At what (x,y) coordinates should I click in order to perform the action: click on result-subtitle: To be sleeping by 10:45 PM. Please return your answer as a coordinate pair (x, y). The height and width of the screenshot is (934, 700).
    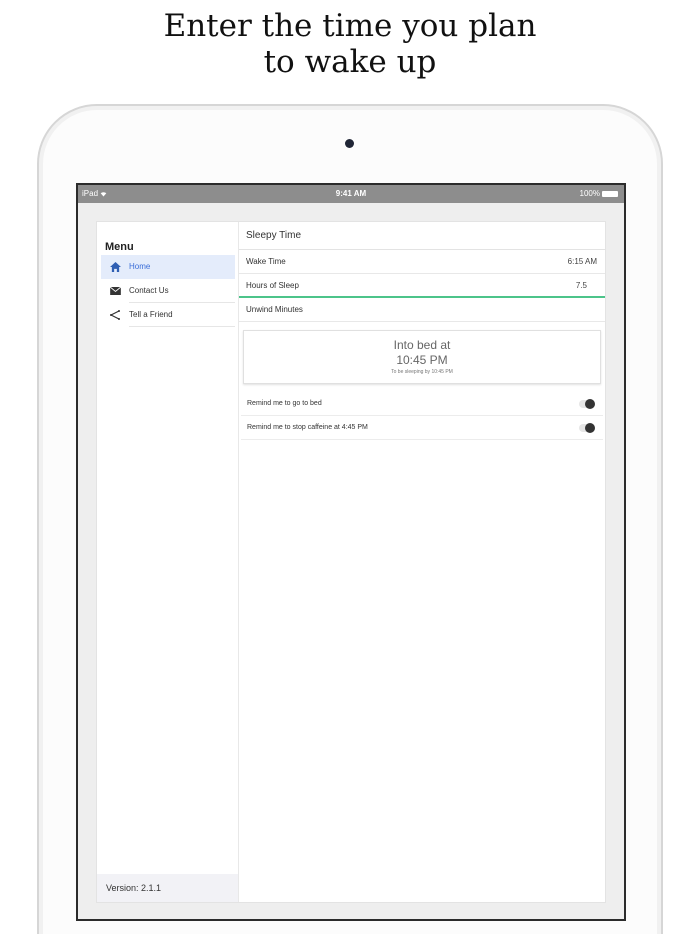
    Looking at the image, I should click on (422, 372).